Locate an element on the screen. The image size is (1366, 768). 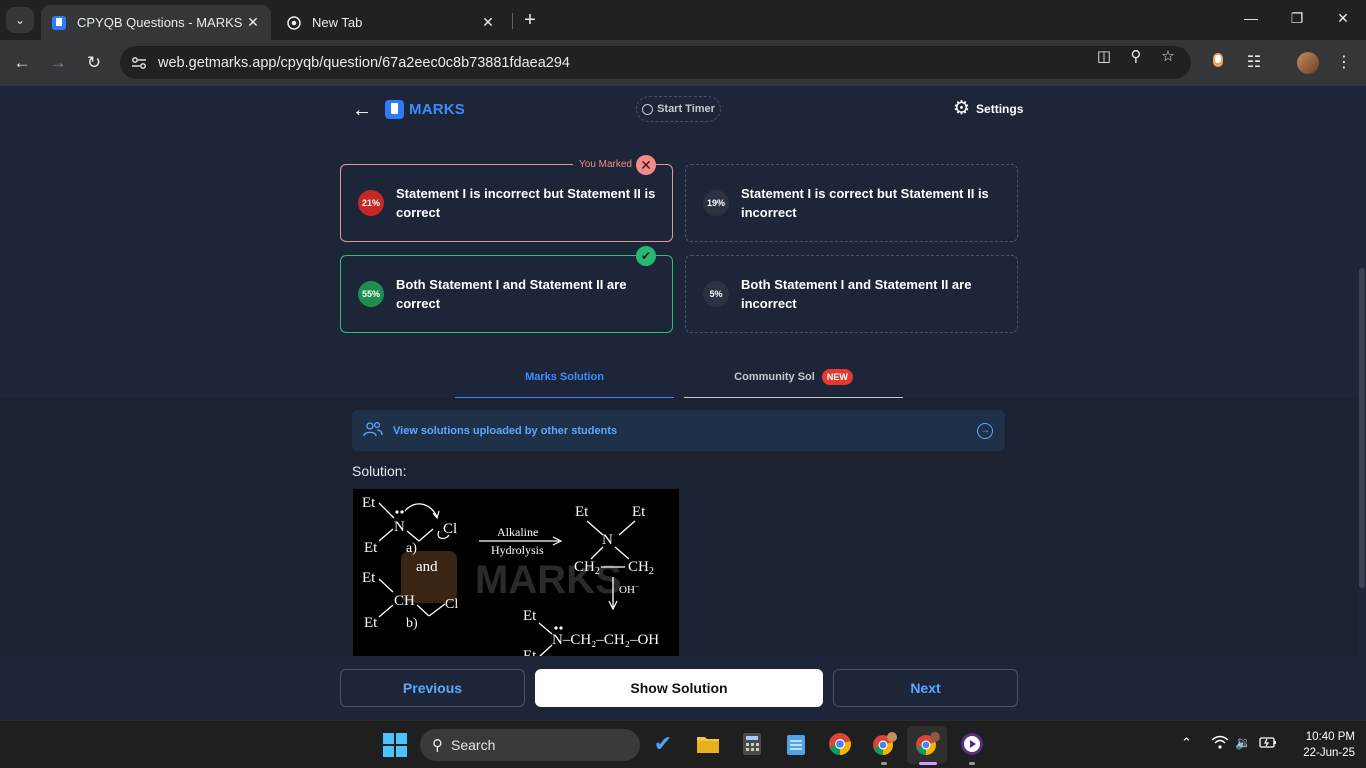
forward-icon: → is located at coordinates (58, 63).